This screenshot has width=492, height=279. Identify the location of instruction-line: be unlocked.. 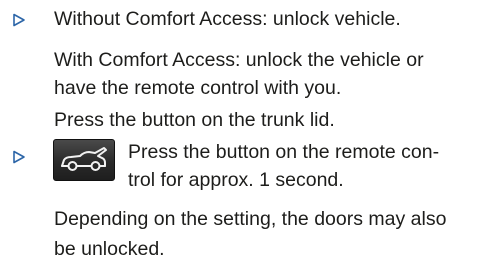
(109, 249).